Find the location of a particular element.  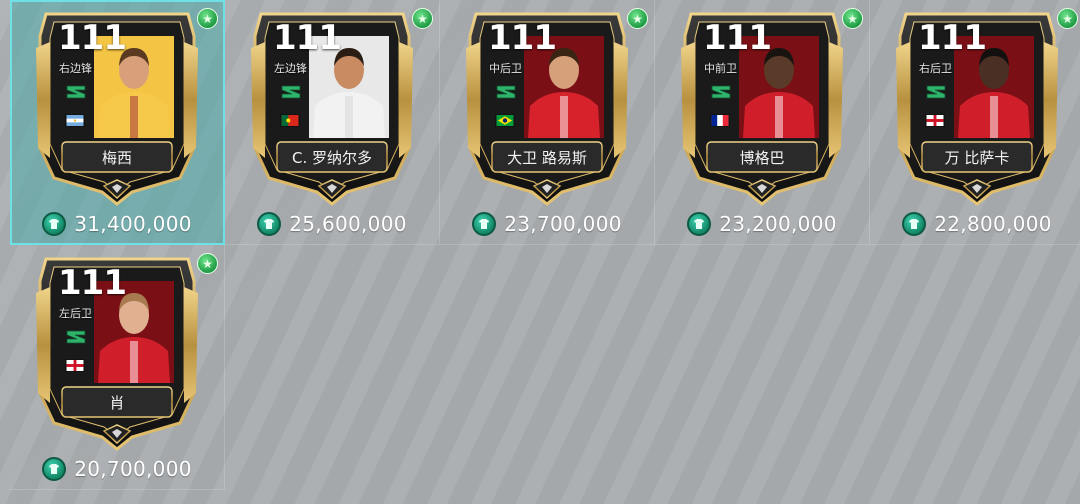

player-card: 111 右边锋 梅西 is located at coordinates (117, 107).